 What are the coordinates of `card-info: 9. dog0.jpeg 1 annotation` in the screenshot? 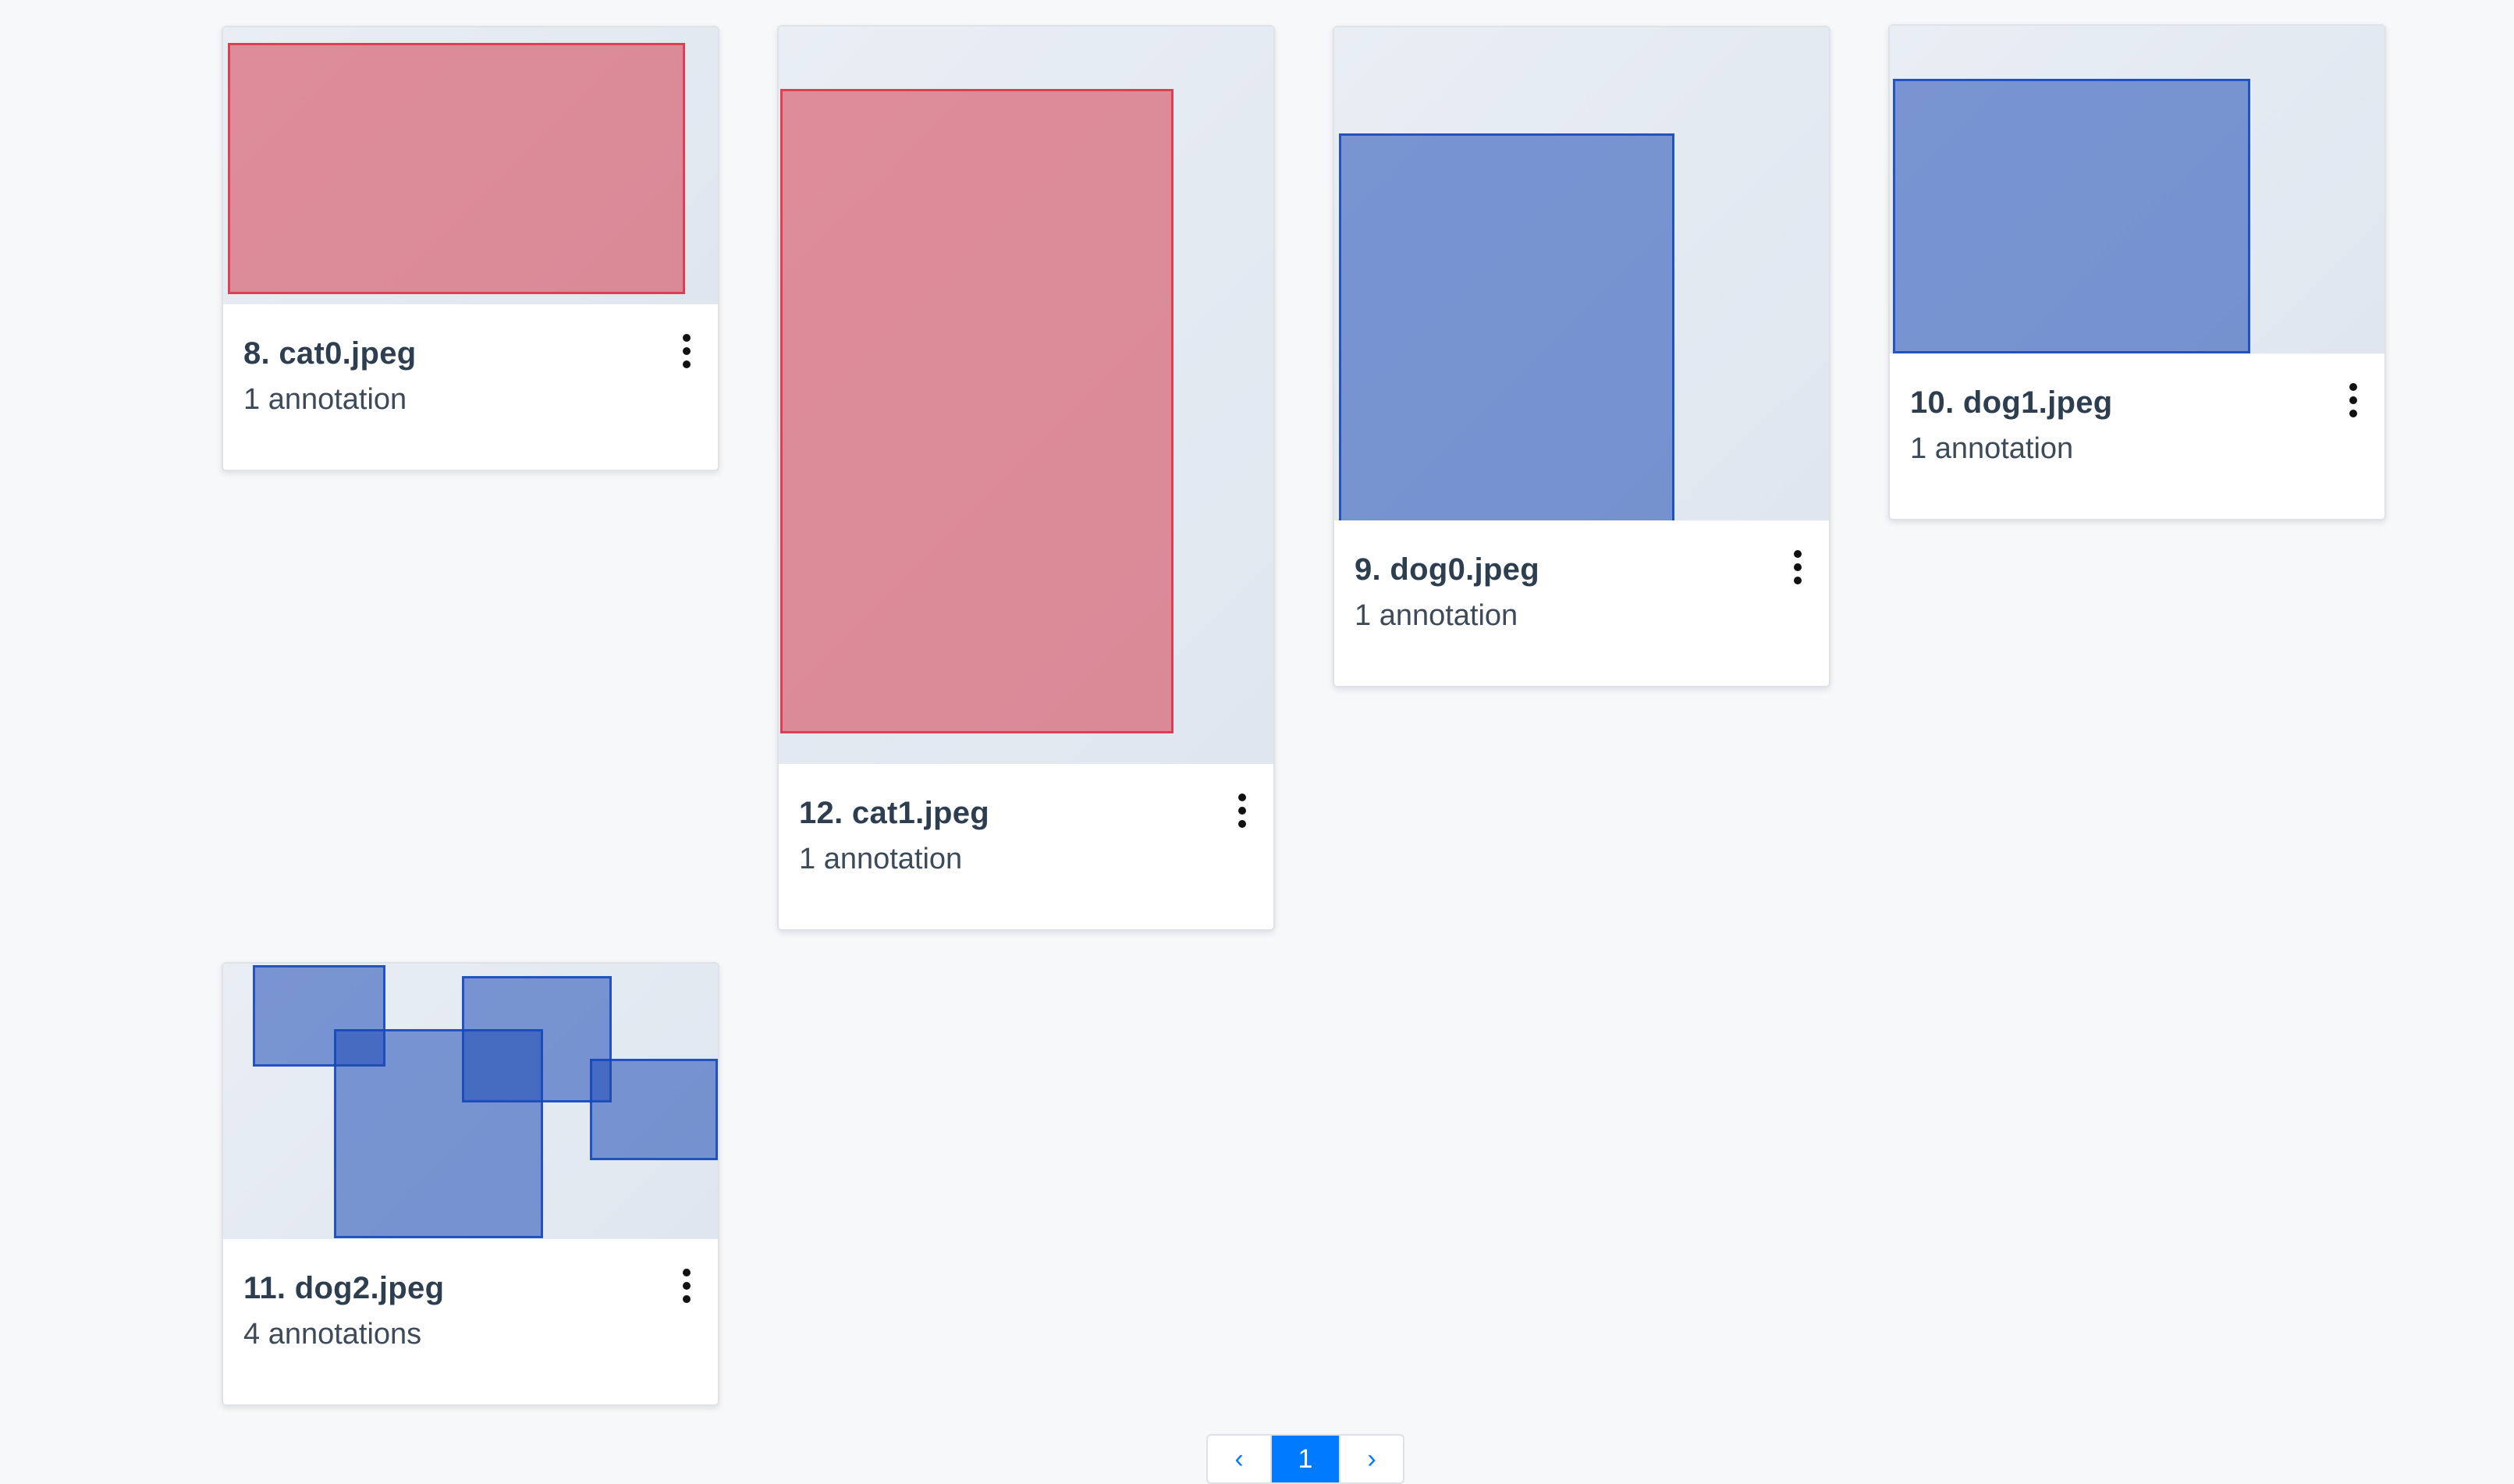 It's located at (1582, 603).